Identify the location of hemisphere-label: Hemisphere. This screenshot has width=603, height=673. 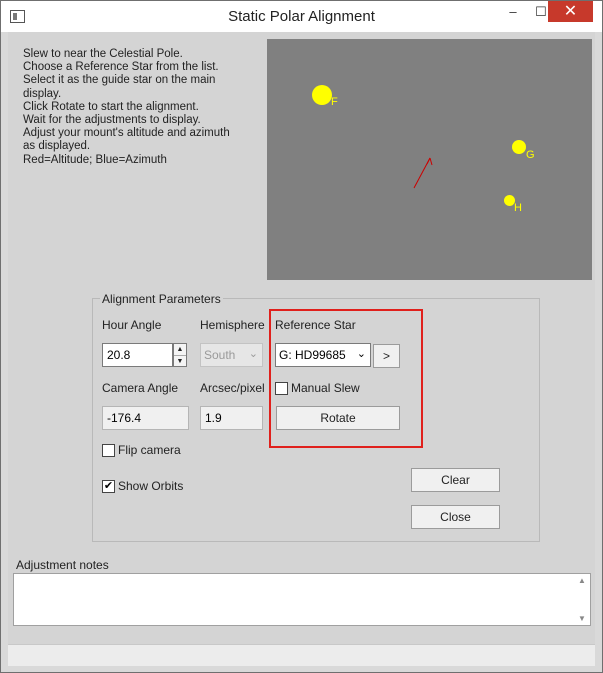
(232, 325).